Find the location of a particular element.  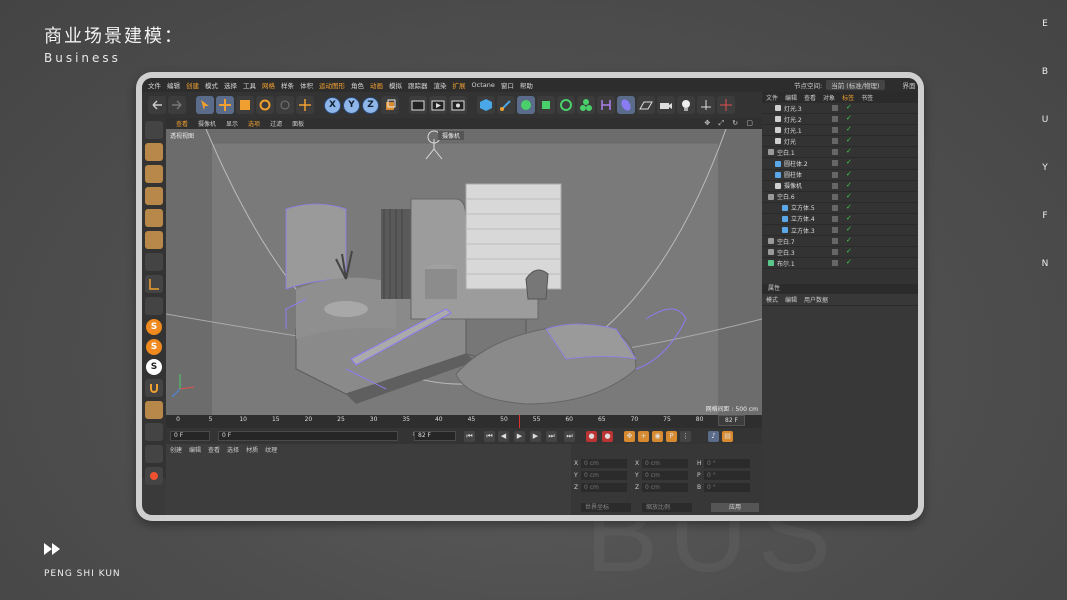

attribute-menu-item: 模式 is located at coordinates (772, 299).